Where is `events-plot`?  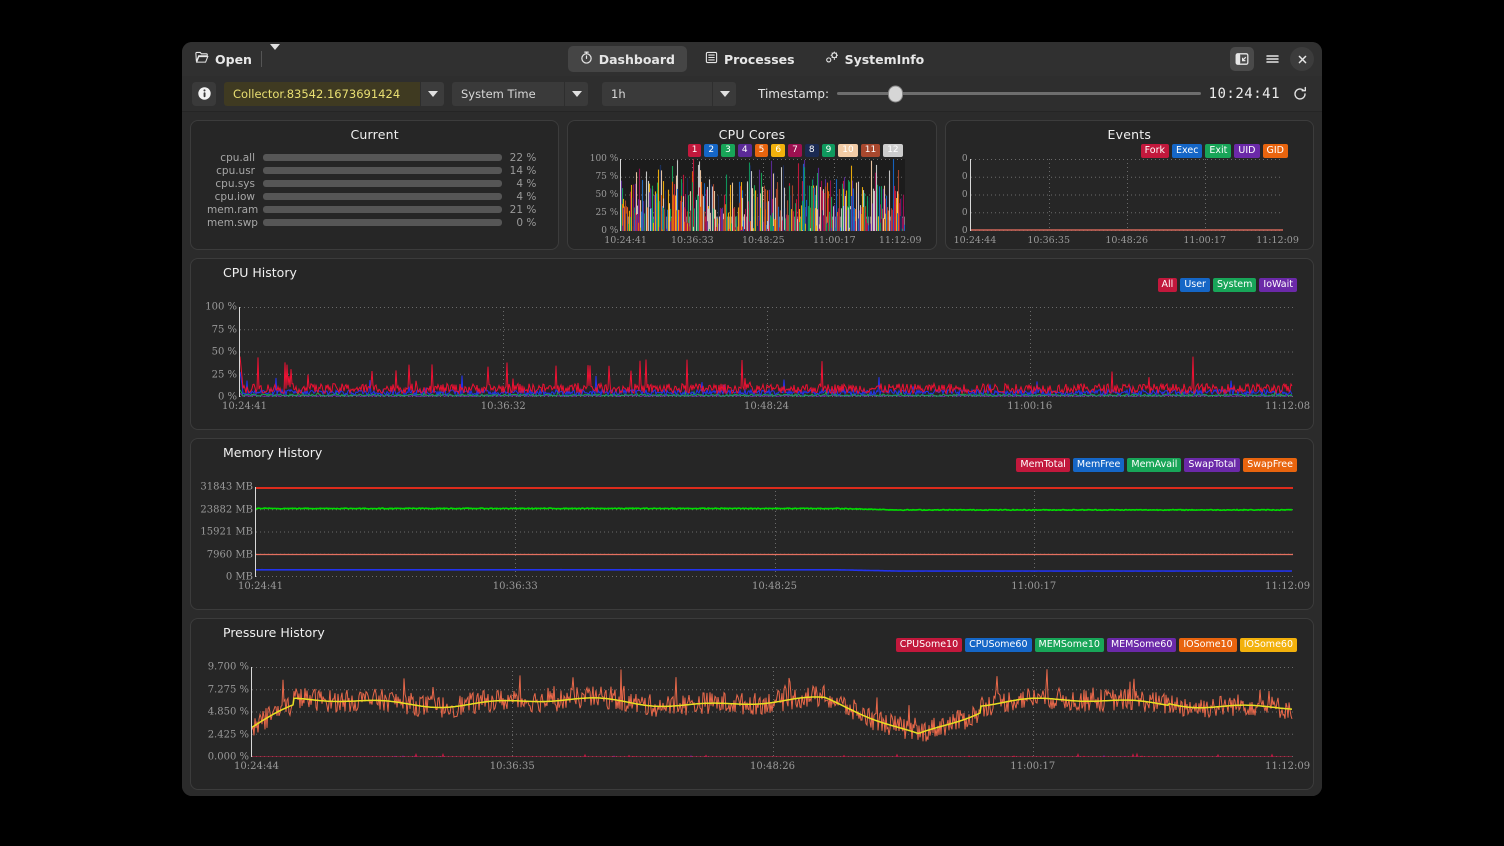 events-plot is located at coordinates (1126, 195).